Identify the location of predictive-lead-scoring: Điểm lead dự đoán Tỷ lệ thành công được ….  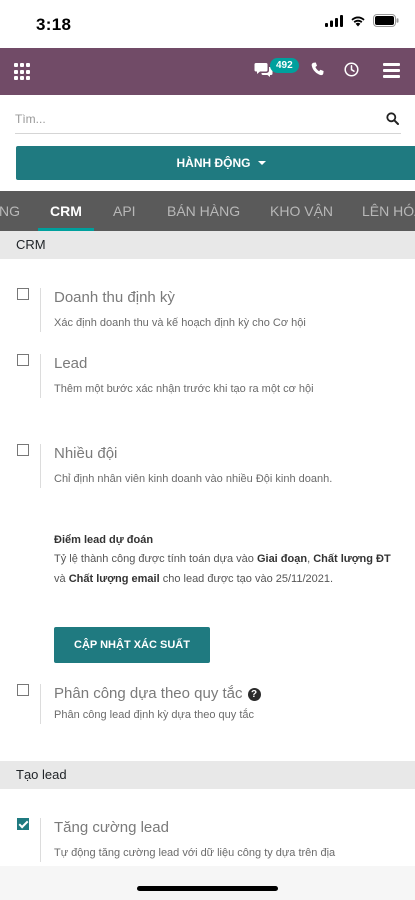
(226, 560).